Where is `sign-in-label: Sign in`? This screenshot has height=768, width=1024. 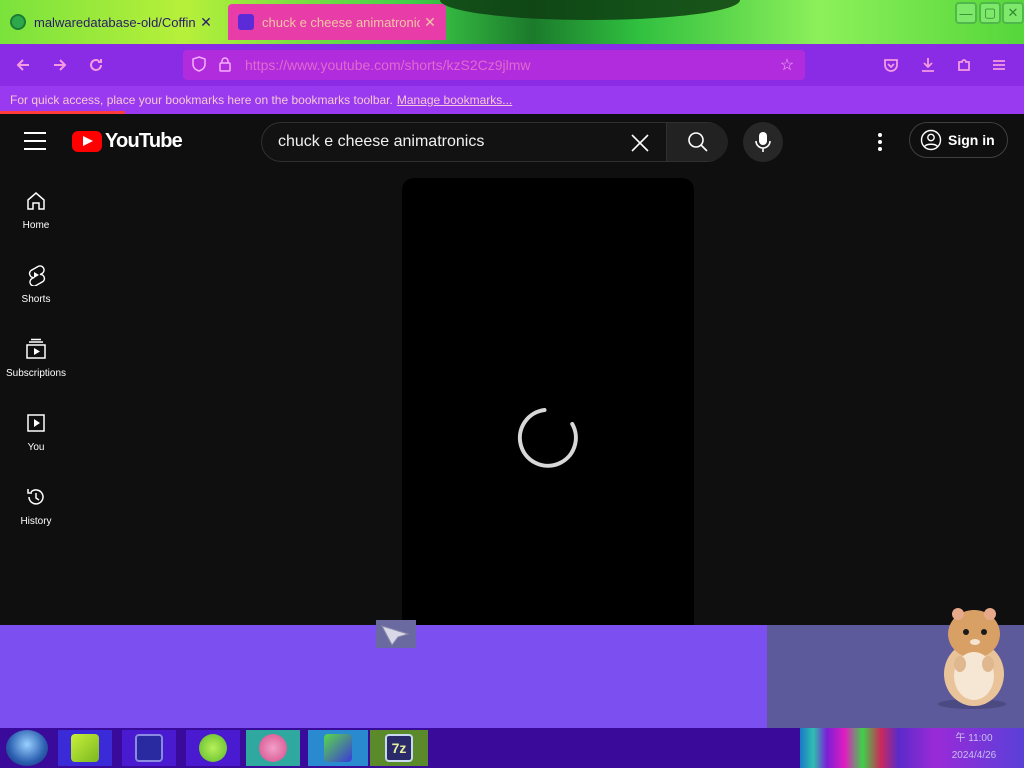
sign-in-label: Sign in is located at coordinates (971, 140).